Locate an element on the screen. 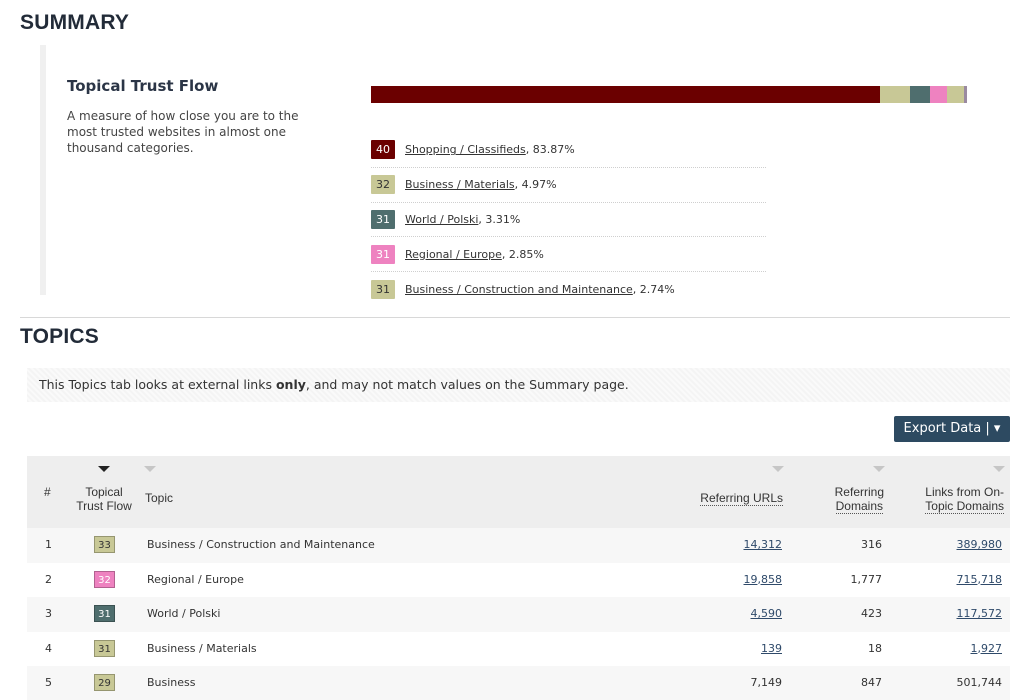 The width and height of the screenshot is (1030, 700). table-row: 3 31 World / Polski 4,590 423 117,572 is located at coordinates (518, 614).